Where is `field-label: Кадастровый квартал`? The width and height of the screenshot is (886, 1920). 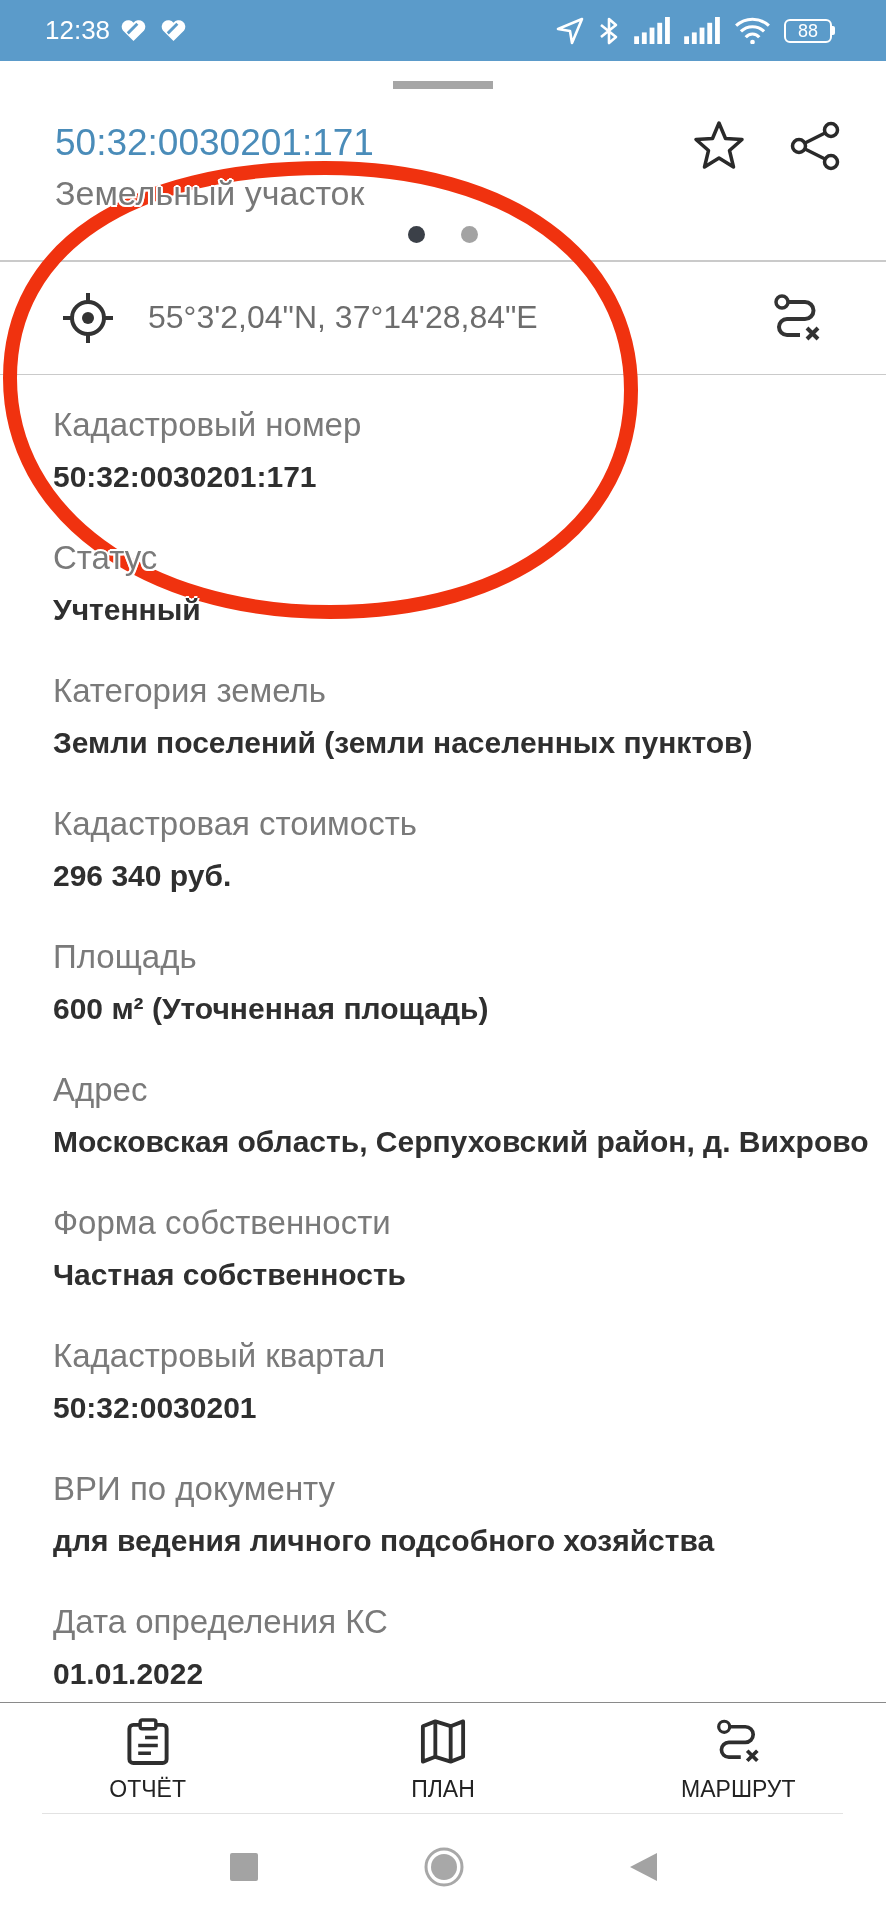
field-label: Кадастровый квартал is located at coordinates (219, 1356).